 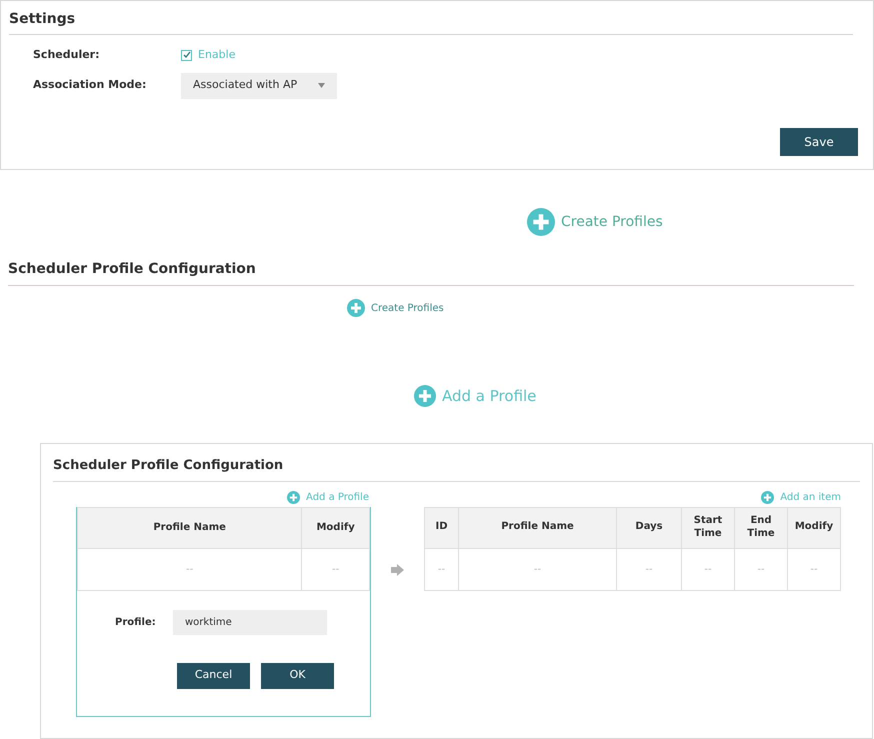 I want to click on column-header: Days, so click(x=649, y=527).